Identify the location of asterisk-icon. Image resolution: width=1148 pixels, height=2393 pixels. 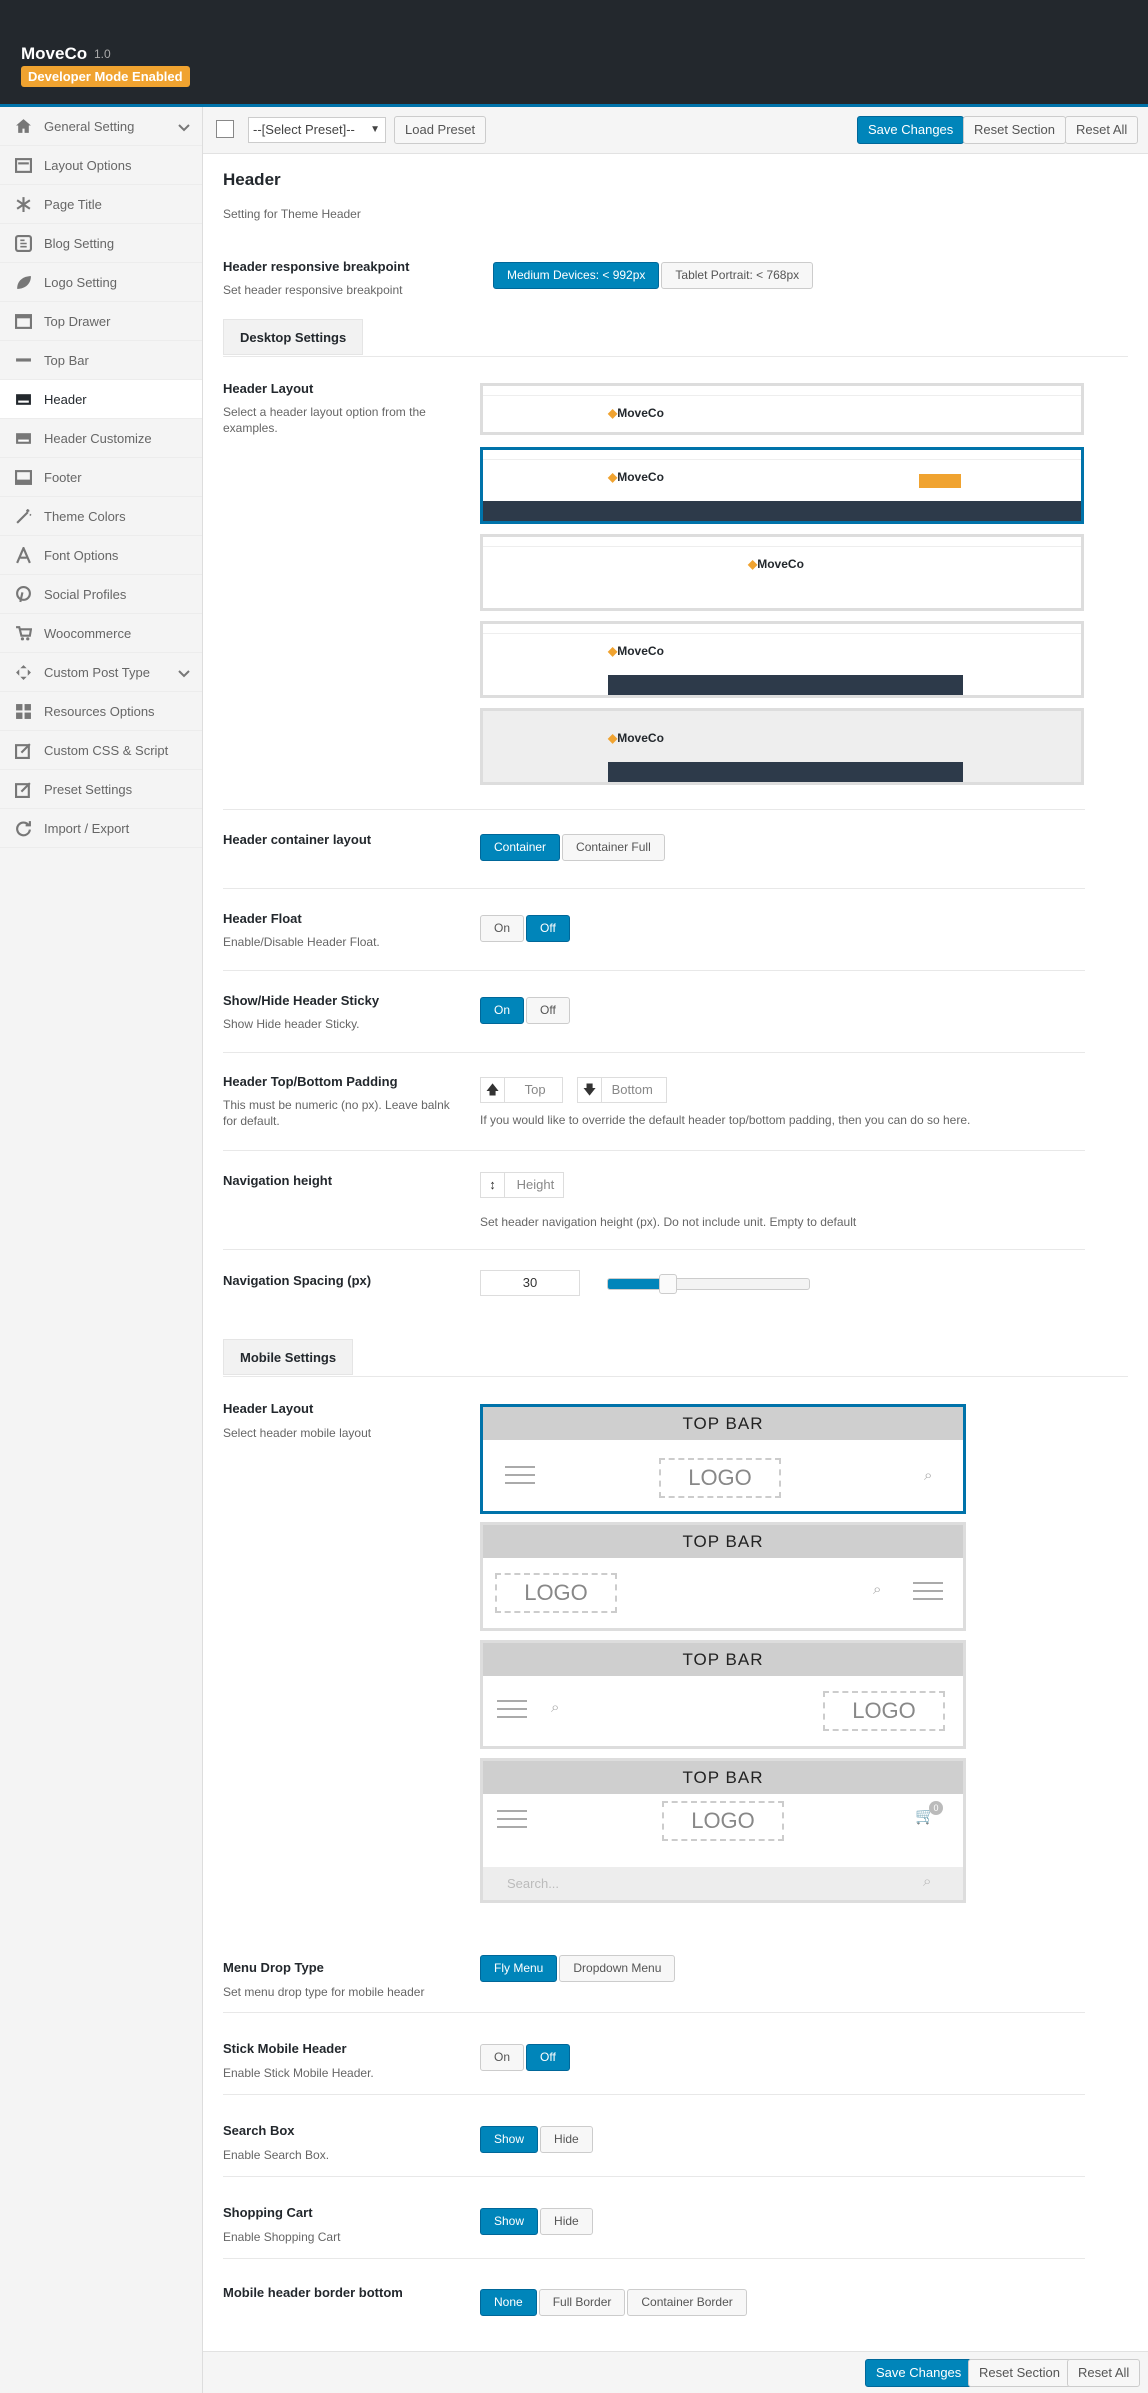
(23, 204).